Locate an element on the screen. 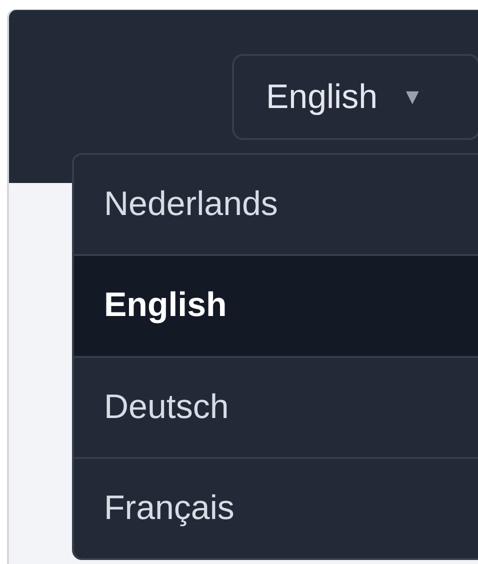 This screenshot has height=564, width=478. language-option: Nederlands is located at coordinates (276, 204).